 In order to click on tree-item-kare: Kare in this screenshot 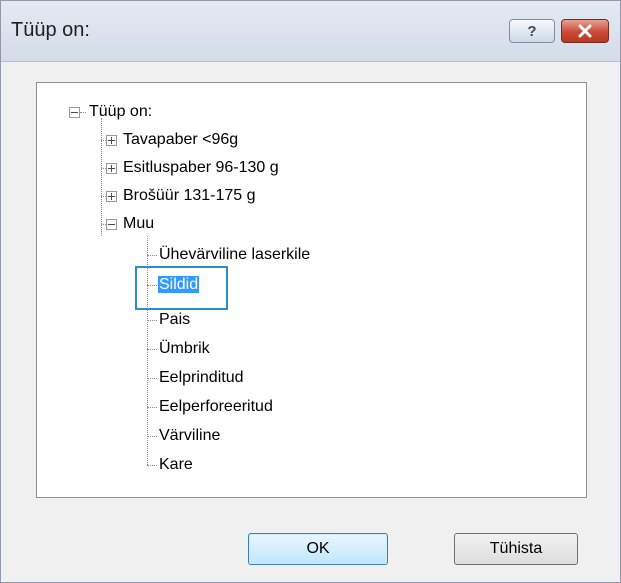, I will do `click(176, 465)`.